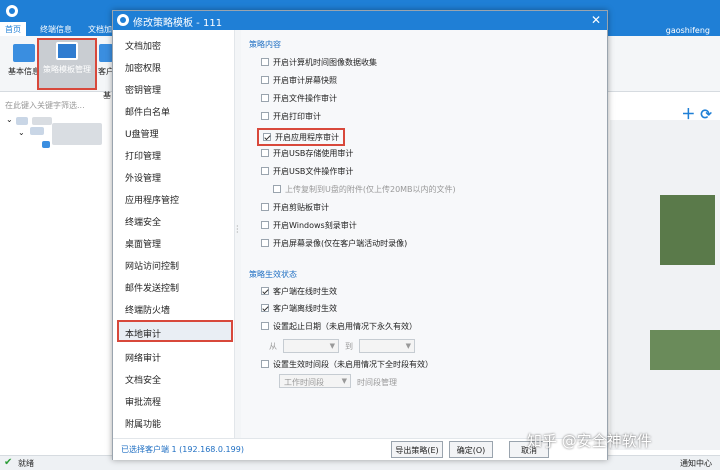  Describe the element at coordinates (273, 274) in the screenshot. I see `section-effective-title: 策略生效状态` at that location.